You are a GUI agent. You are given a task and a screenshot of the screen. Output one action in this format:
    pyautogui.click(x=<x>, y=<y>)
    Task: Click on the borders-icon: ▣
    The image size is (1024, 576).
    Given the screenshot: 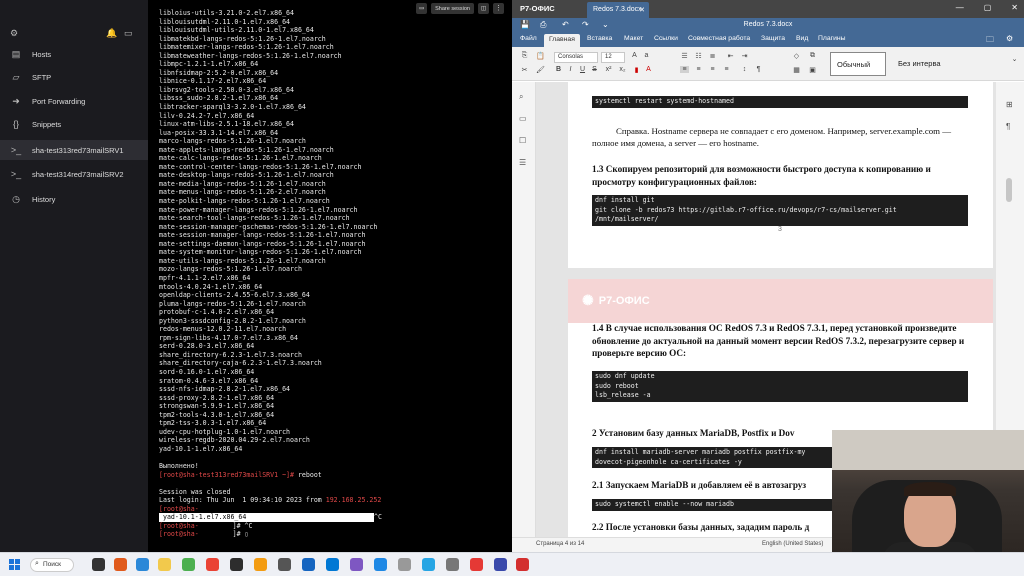 What is the action you would take?
    pyautogui.click(x=812, y=70)
    